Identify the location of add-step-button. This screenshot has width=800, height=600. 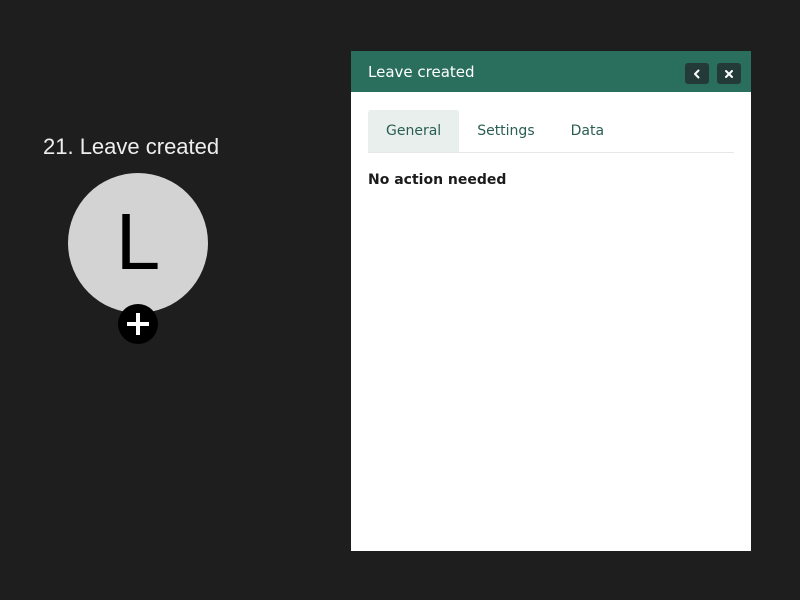
(138, 324).